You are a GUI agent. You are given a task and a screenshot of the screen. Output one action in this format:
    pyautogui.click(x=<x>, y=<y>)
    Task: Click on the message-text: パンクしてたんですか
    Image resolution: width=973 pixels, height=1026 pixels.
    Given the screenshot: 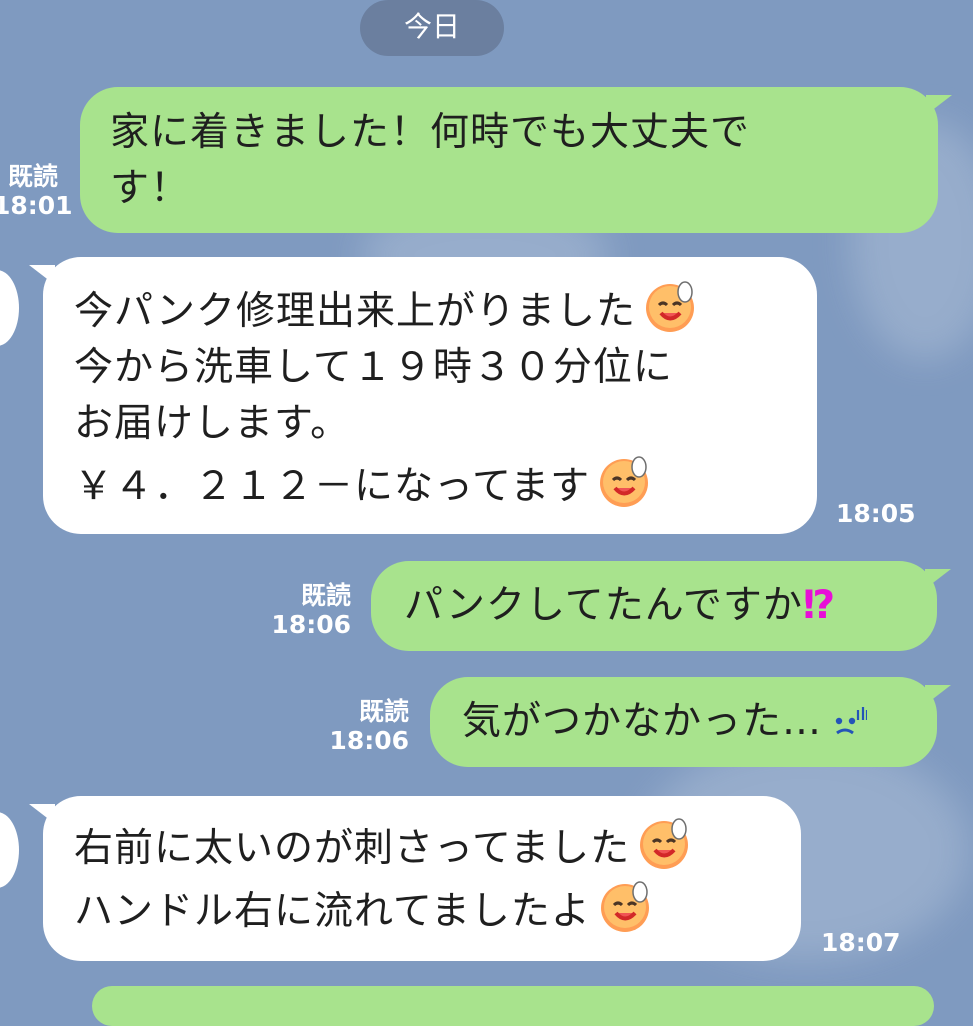 What is the action you would take?
    pyautogui.click(x=603, y=605)
    